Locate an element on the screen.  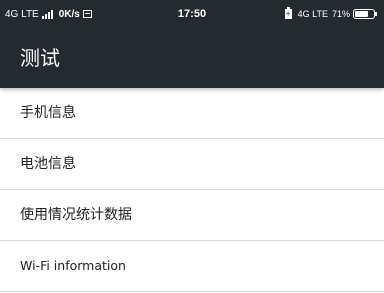
menu-item-label: 电池信息 is located at coordinates (48, 164).